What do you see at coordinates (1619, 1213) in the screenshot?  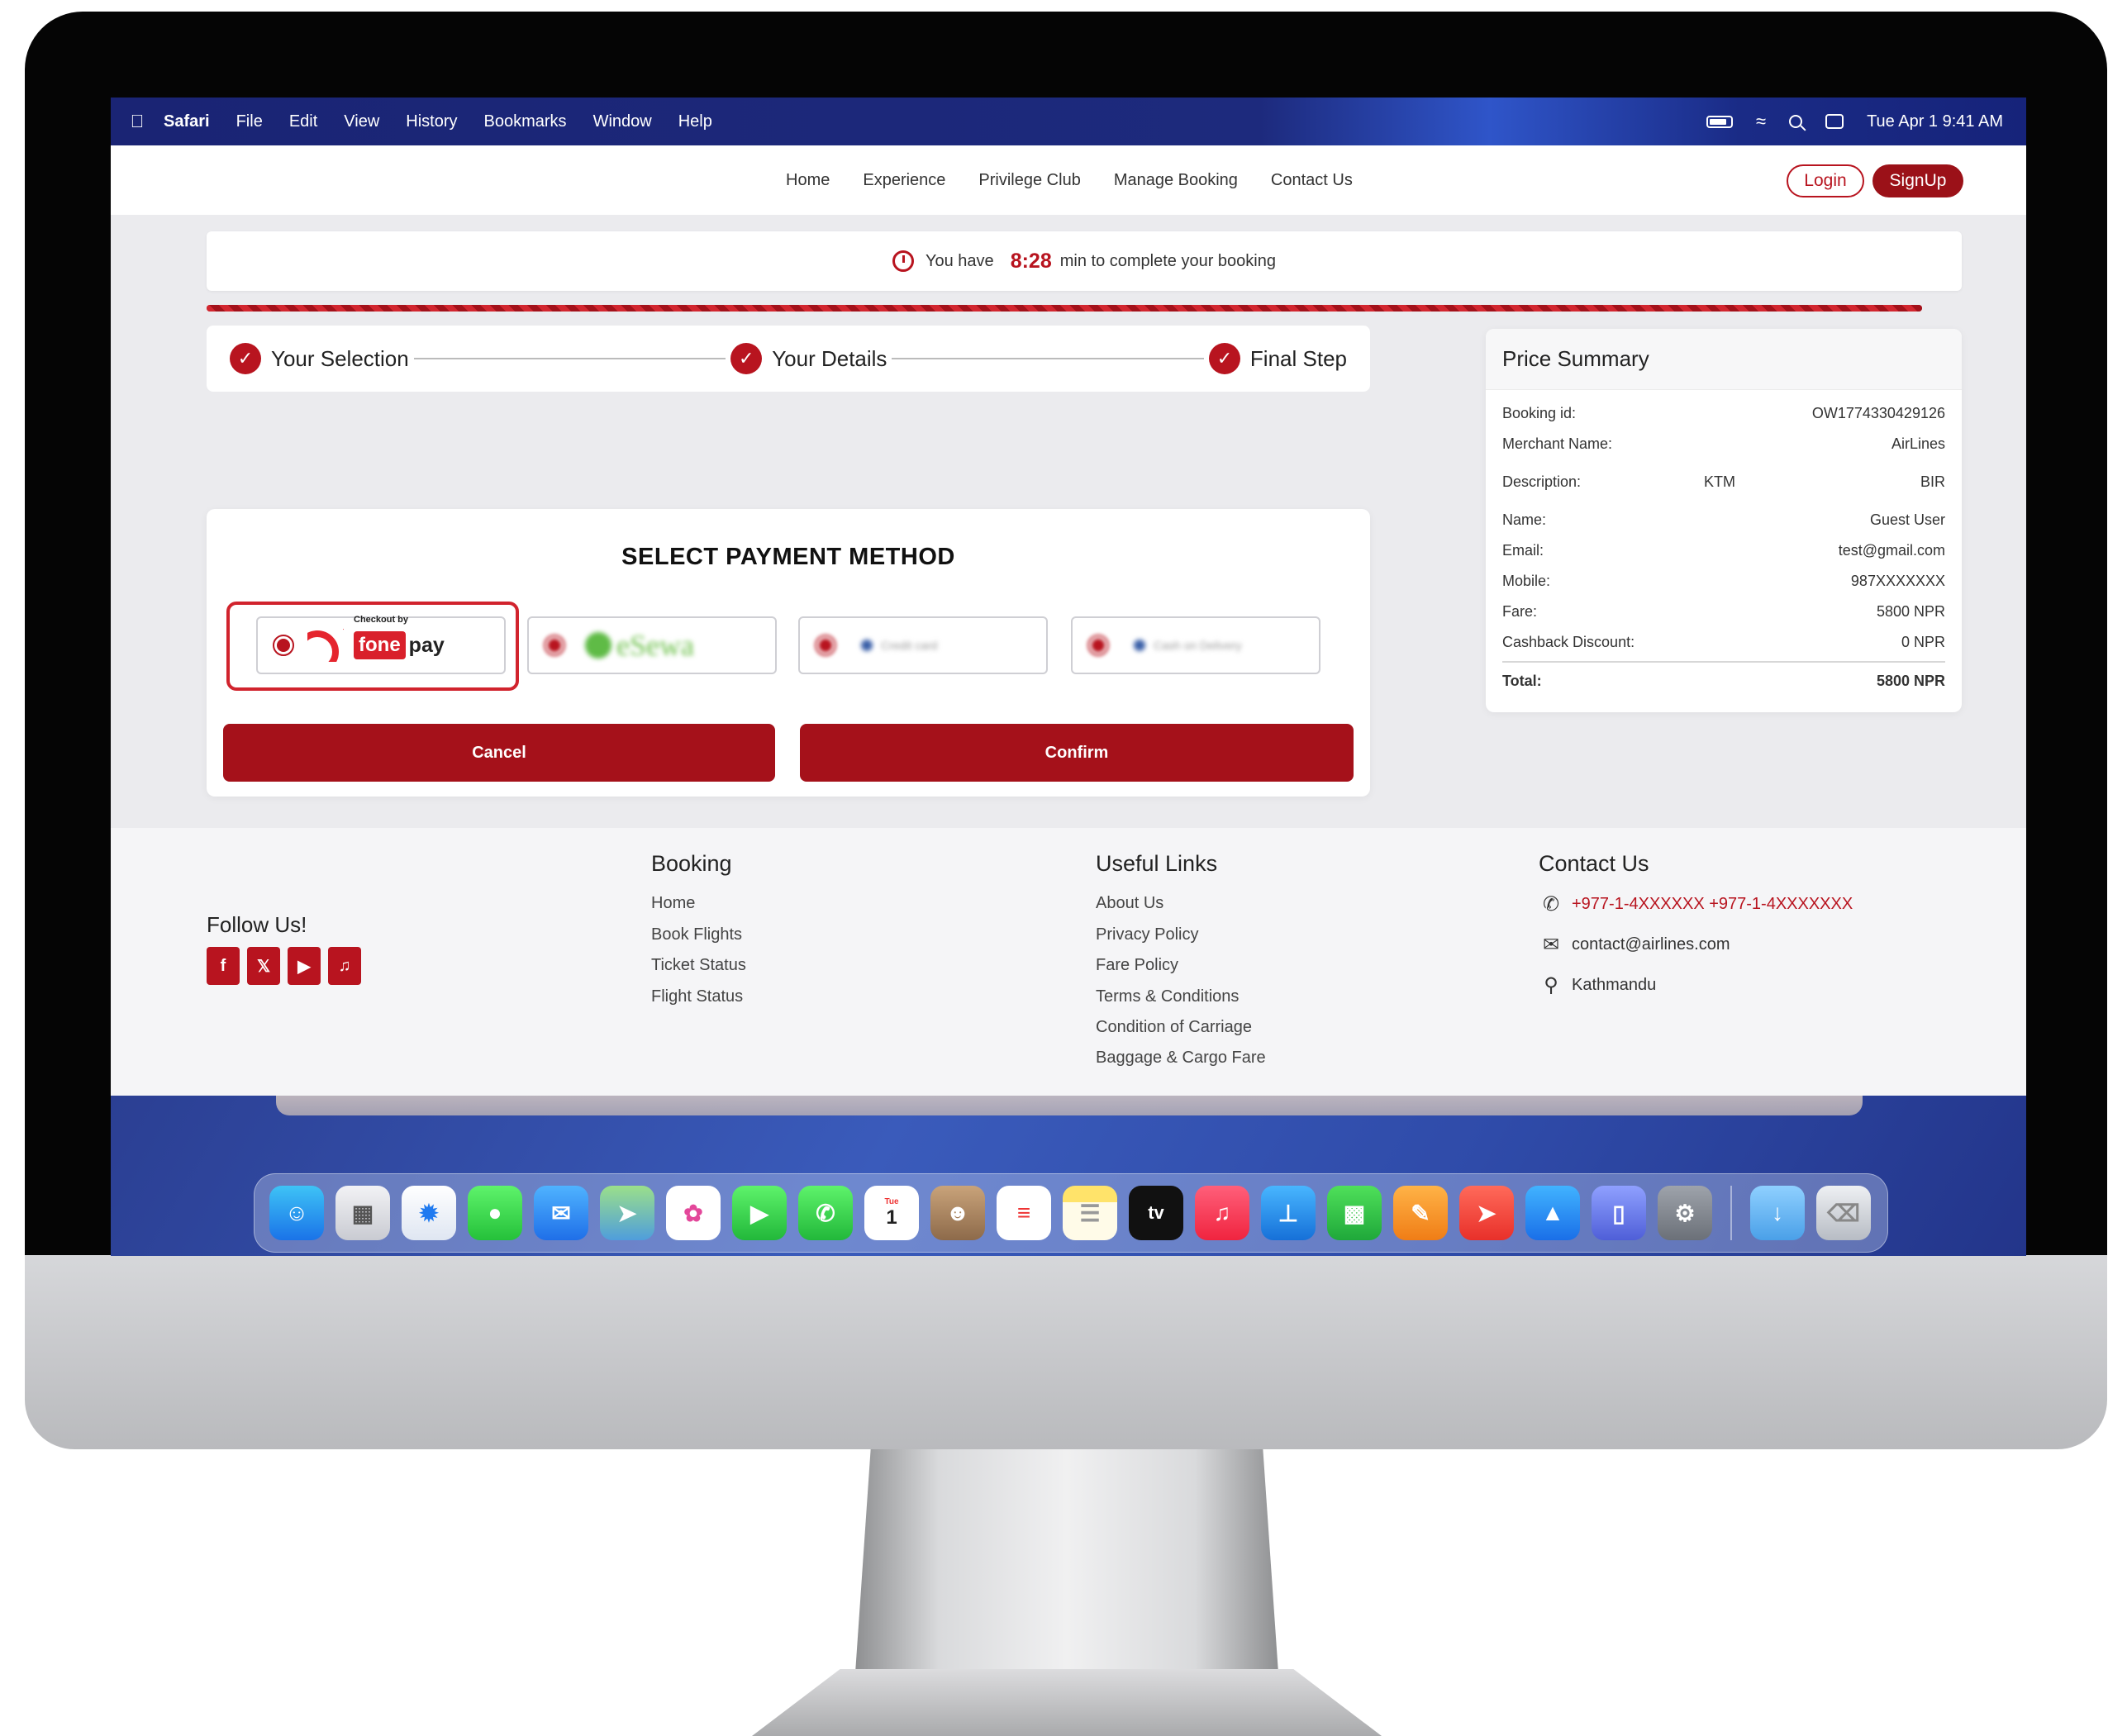 I see `iphone-mirroring-icon: ▯` at bounding box center [1619, 1213].